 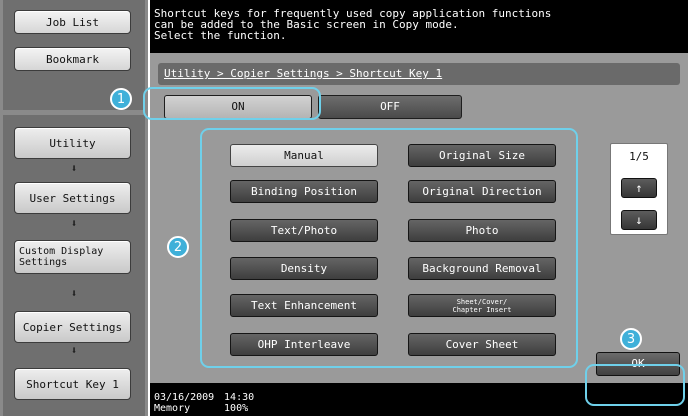 I want to click on arrow-up-icon: ↑, so click(x=639, y=188).